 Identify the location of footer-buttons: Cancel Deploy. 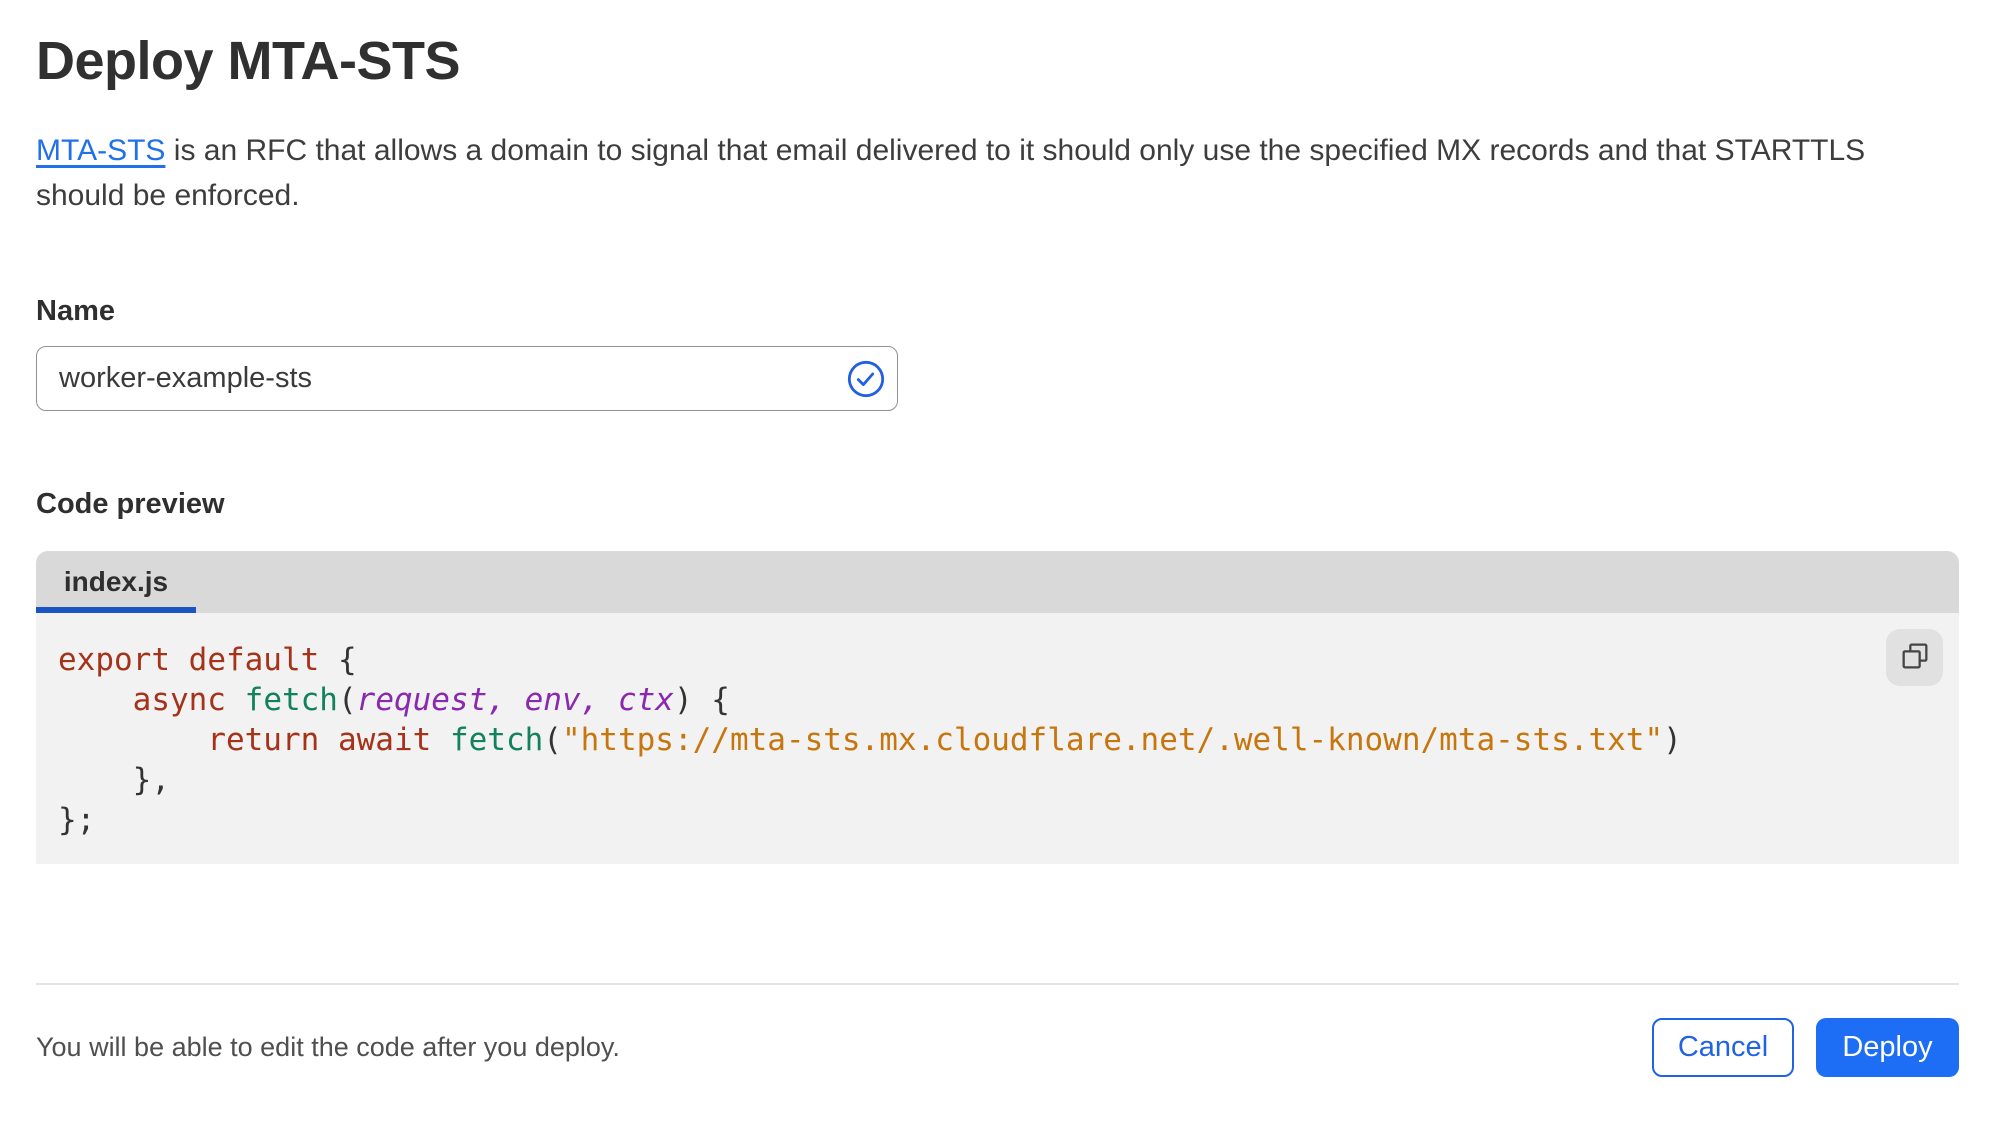
(1805, 1047).